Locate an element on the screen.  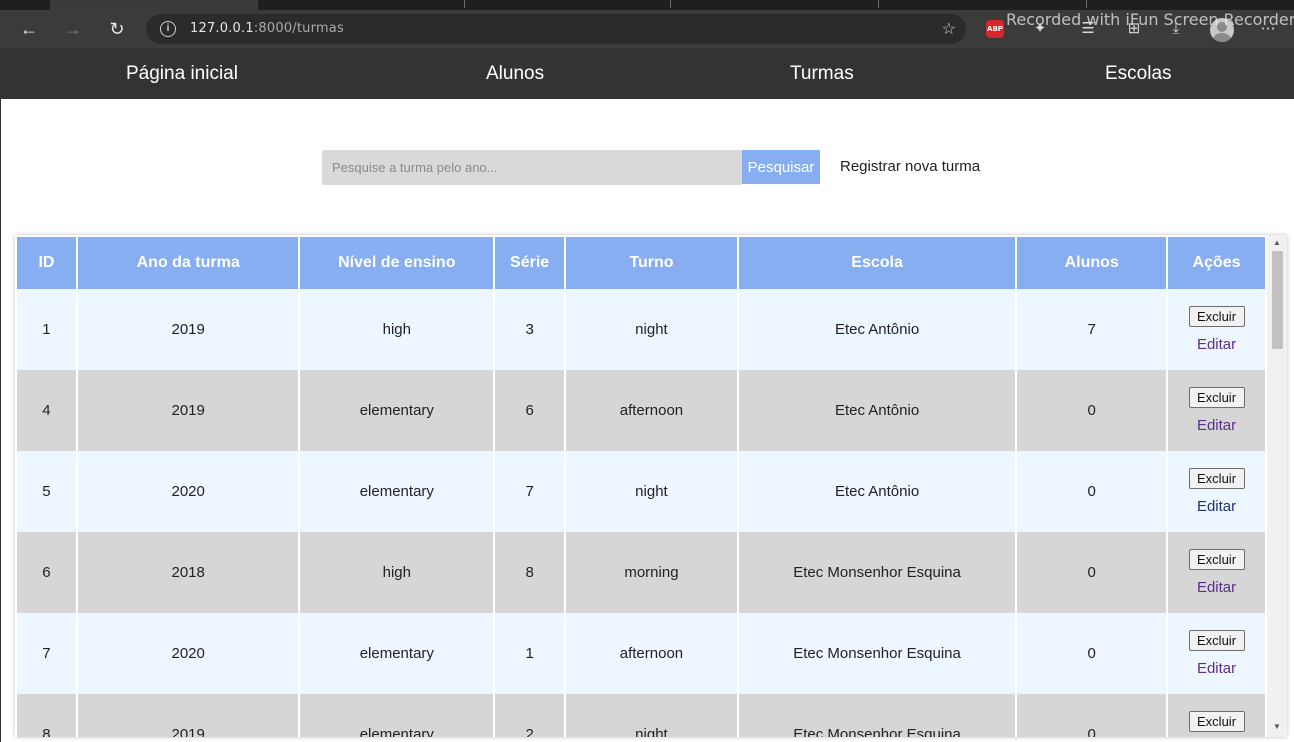
cell-id: 4 is located at coordinates (46, 410).